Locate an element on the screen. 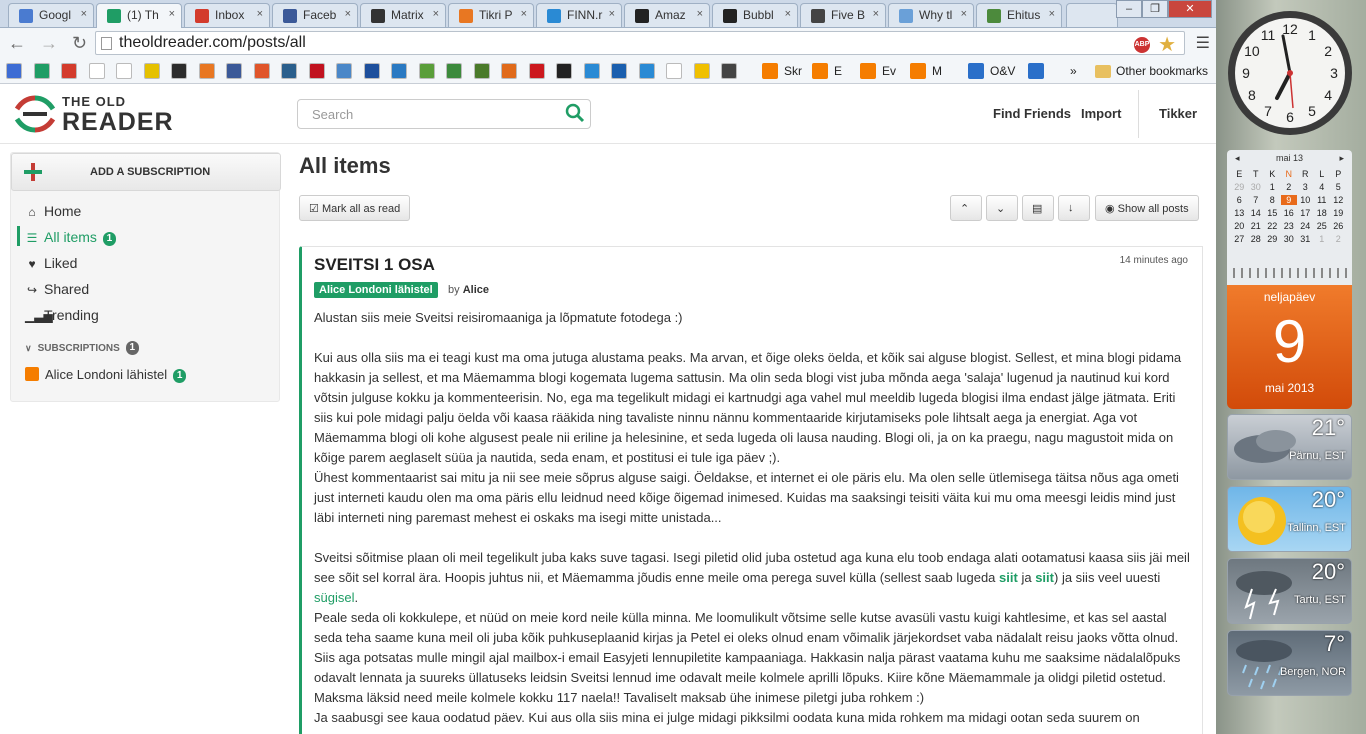 The height and width of the screenshot is (734, 1366). weather-gadget-bergen: 7° Bergen, NOR is located at coordinates (1289, 663).